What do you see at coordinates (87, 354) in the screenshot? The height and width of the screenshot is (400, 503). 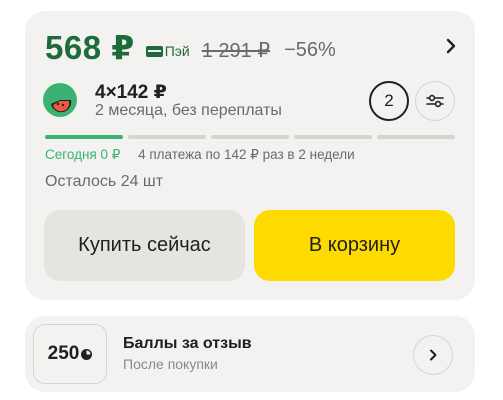 I see `coin-icon` at bounding box center [87, 354].